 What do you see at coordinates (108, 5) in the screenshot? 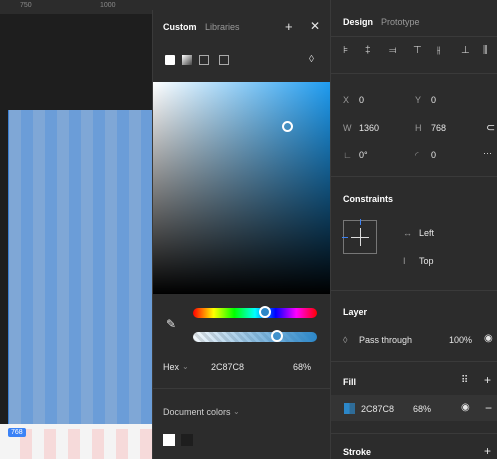
I see `ruler-tick: 1000` at bounding box center [108, 5].